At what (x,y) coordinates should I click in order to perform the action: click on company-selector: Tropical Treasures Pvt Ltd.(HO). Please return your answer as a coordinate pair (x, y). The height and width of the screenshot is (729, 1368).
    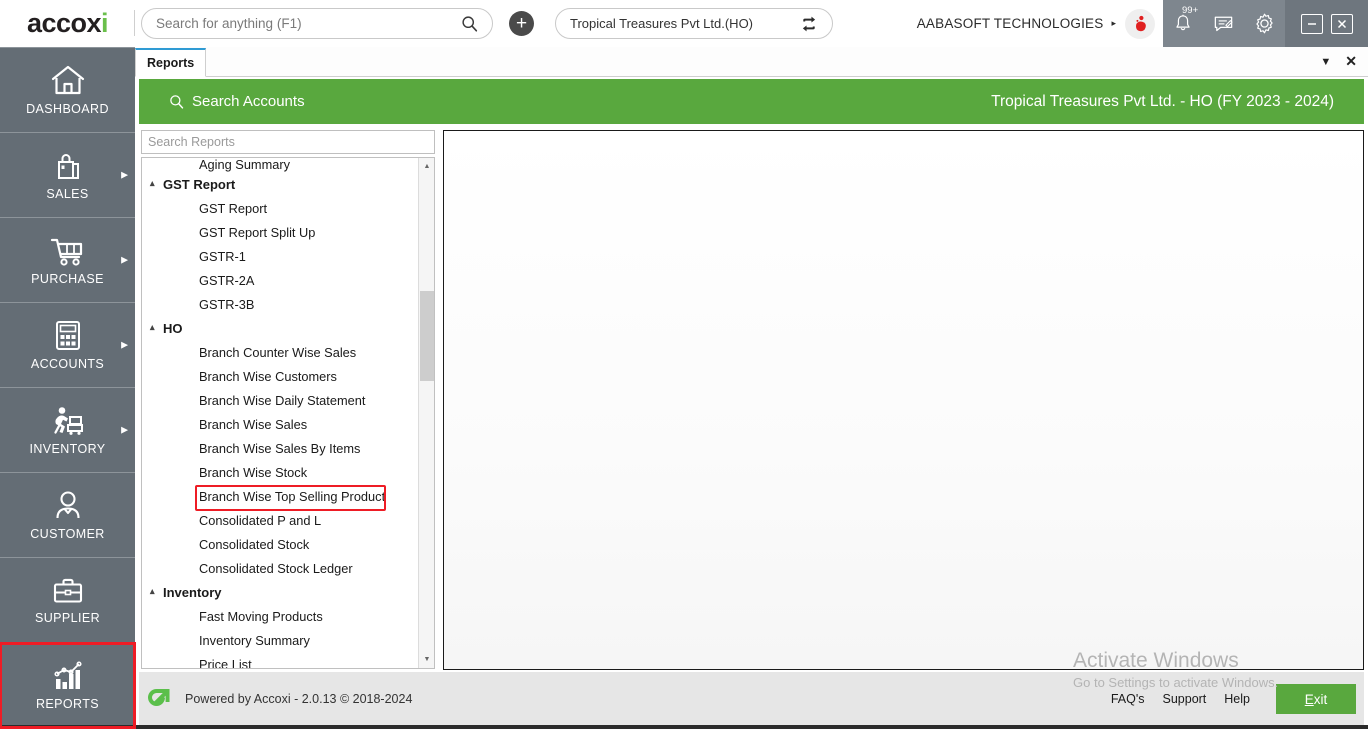
    Looking at the image, I should click on (694, 23).